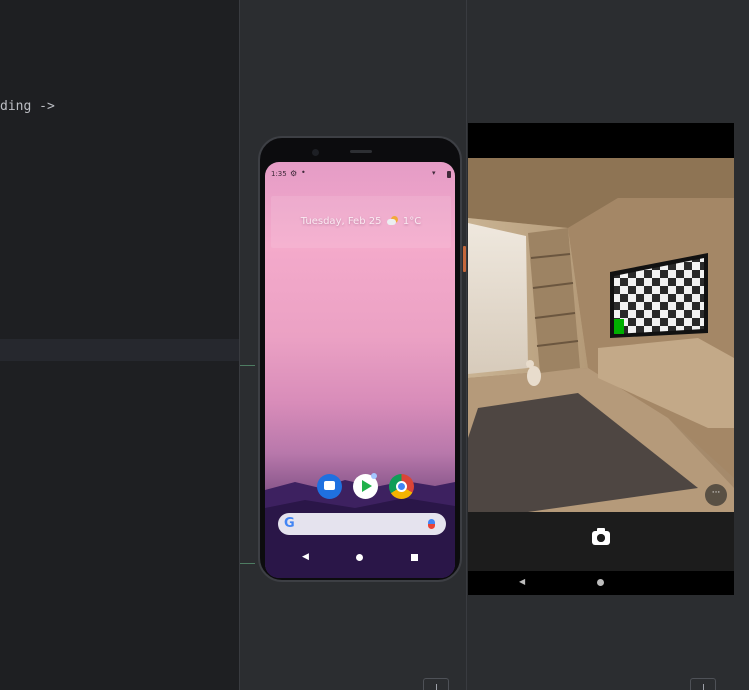  I want to click on camera-navigation-bar: ◀, so click(601, 583).